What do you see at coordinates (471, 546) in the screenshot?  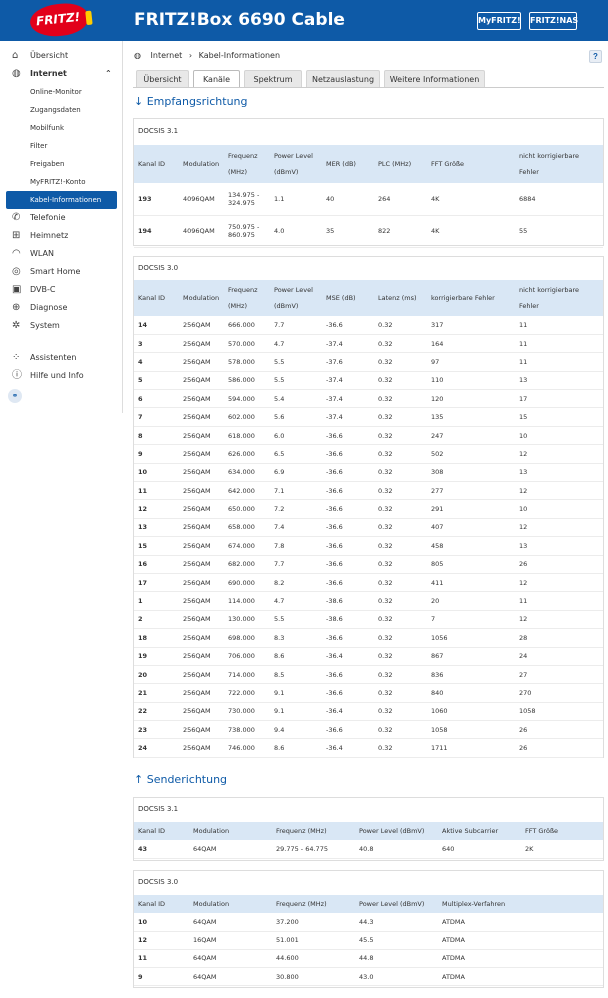 I see `table-cell: 458` at bounding box center [471, 546].